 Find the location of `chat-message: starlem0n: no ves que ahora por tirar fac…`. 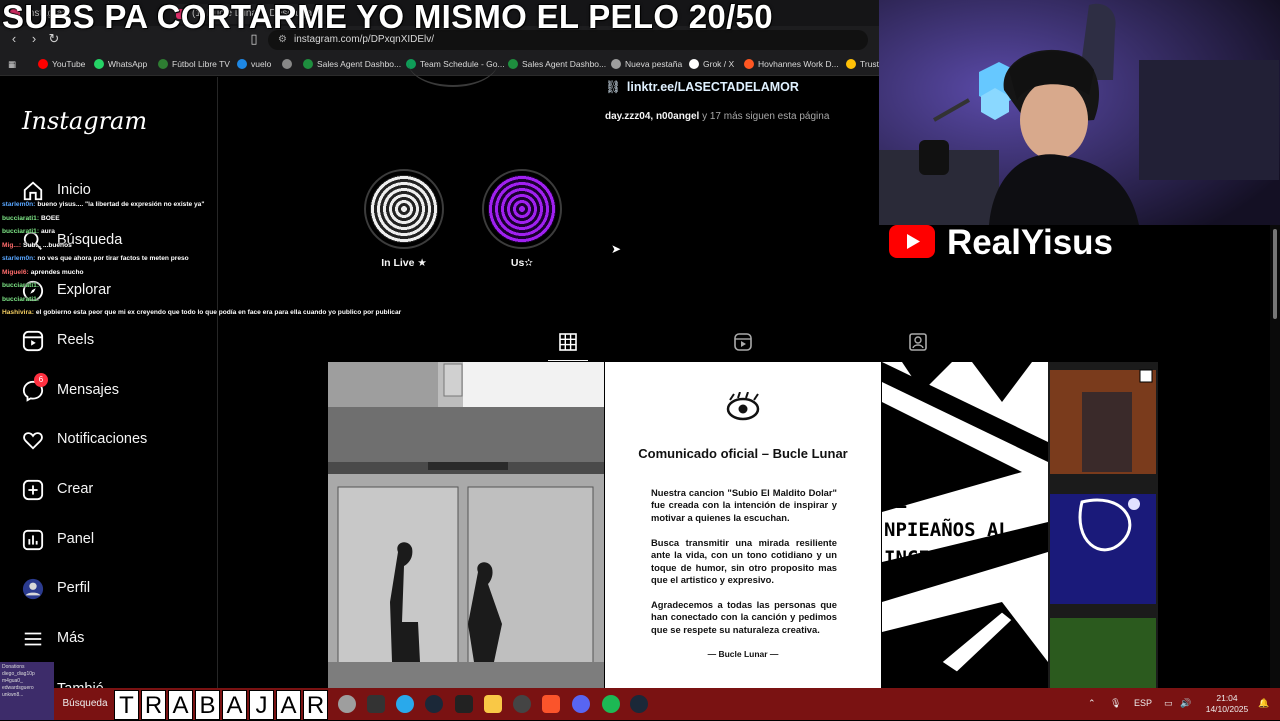

chat-message: starlem0n: no ves que ahora por tirar fac… is located at coordinates (227, 259).